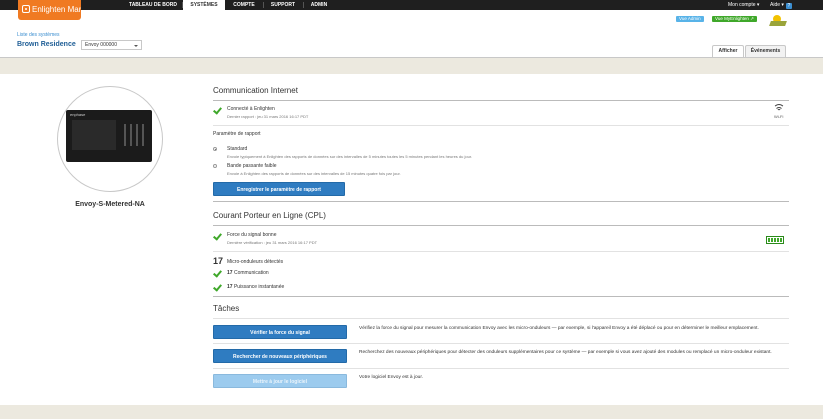  I want to click on update-software-button: Mettre à jour le logiciel, so click(280, 381).